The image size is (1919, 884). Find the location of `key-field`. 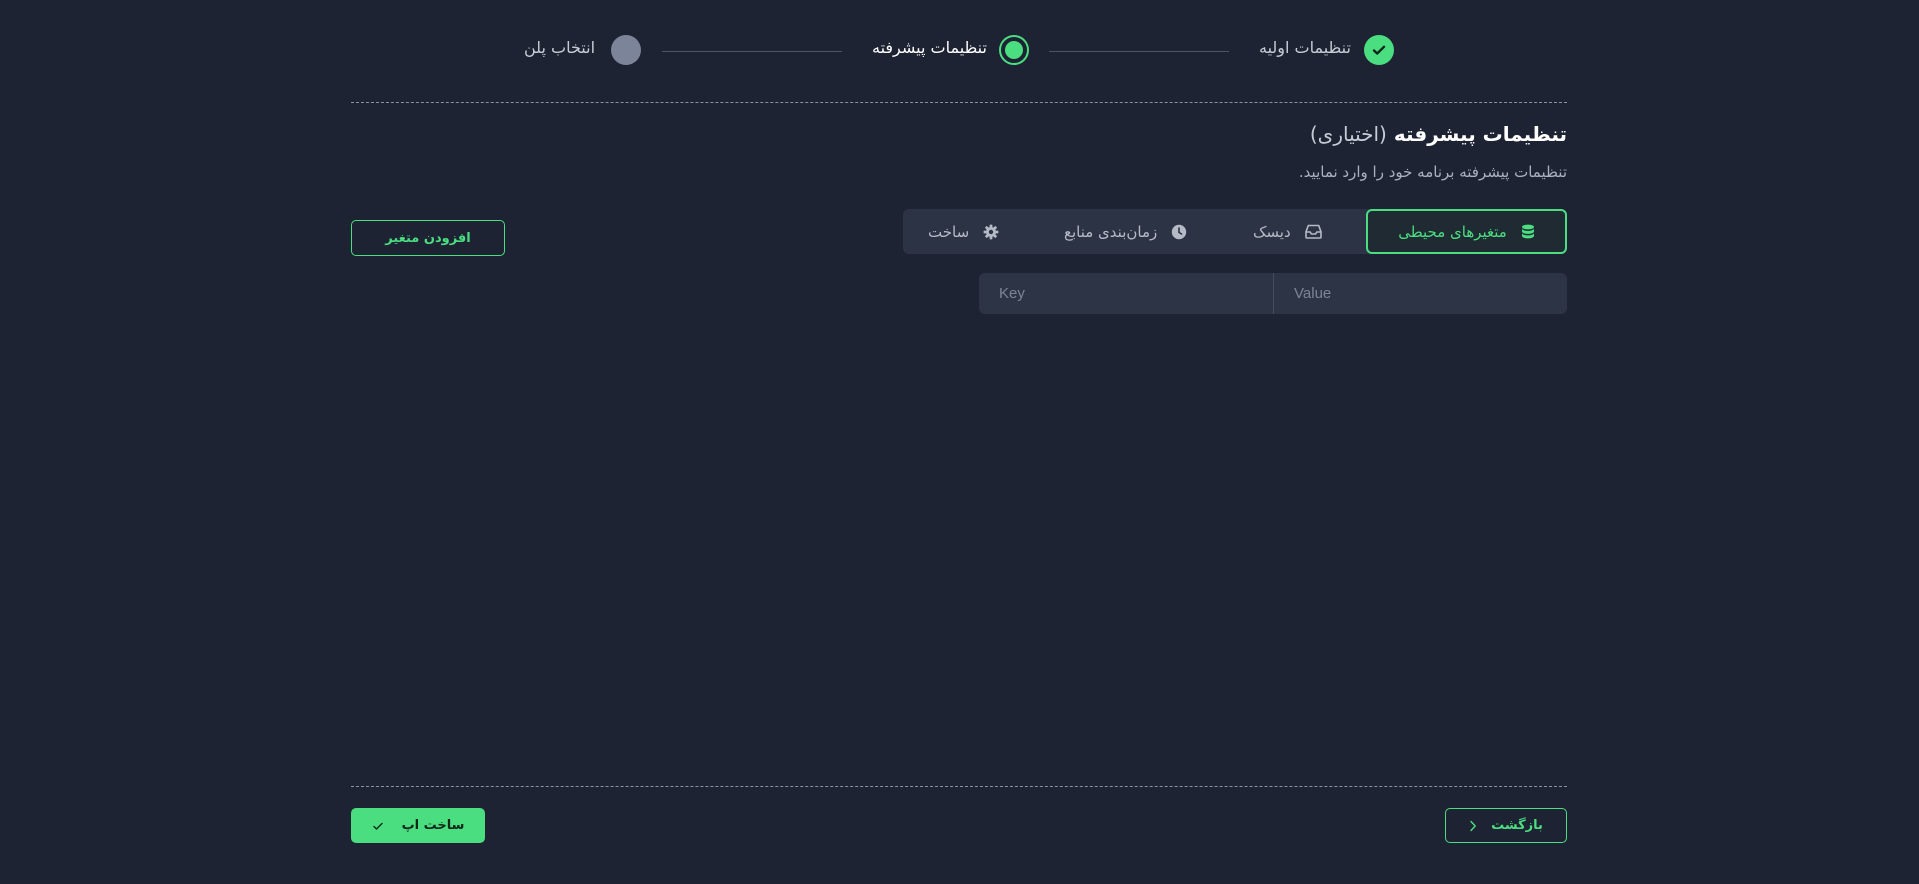

key-field is located at coordinates (1126, 293).